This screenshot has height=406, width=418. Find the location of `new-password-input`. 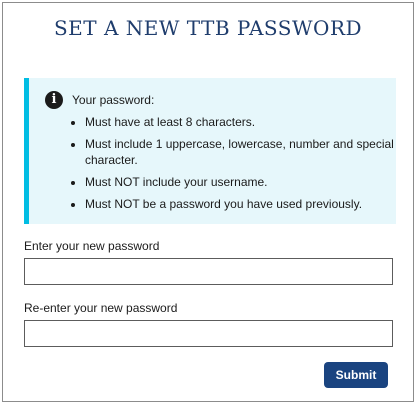

new-password-input is located at coordinates (208, 271).